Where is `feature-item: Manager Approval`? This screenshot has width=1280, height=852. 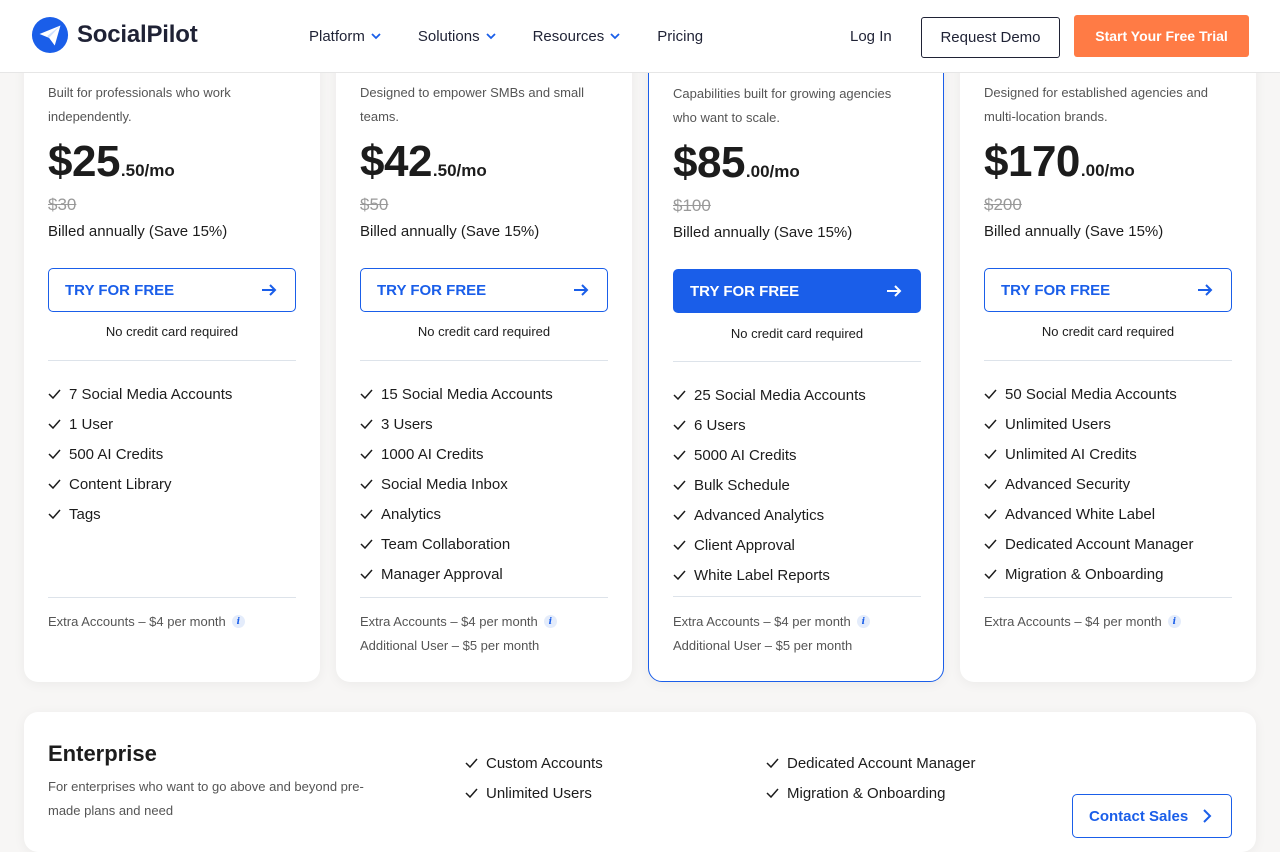 feature-item: Manager Approval is located at coordinates (456, 574).